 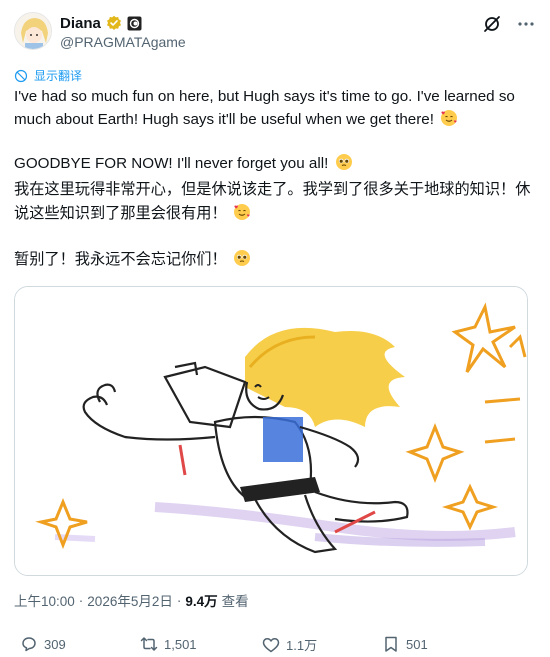 I want to click on repost-button: 1,501, so click(x=168, y=644).